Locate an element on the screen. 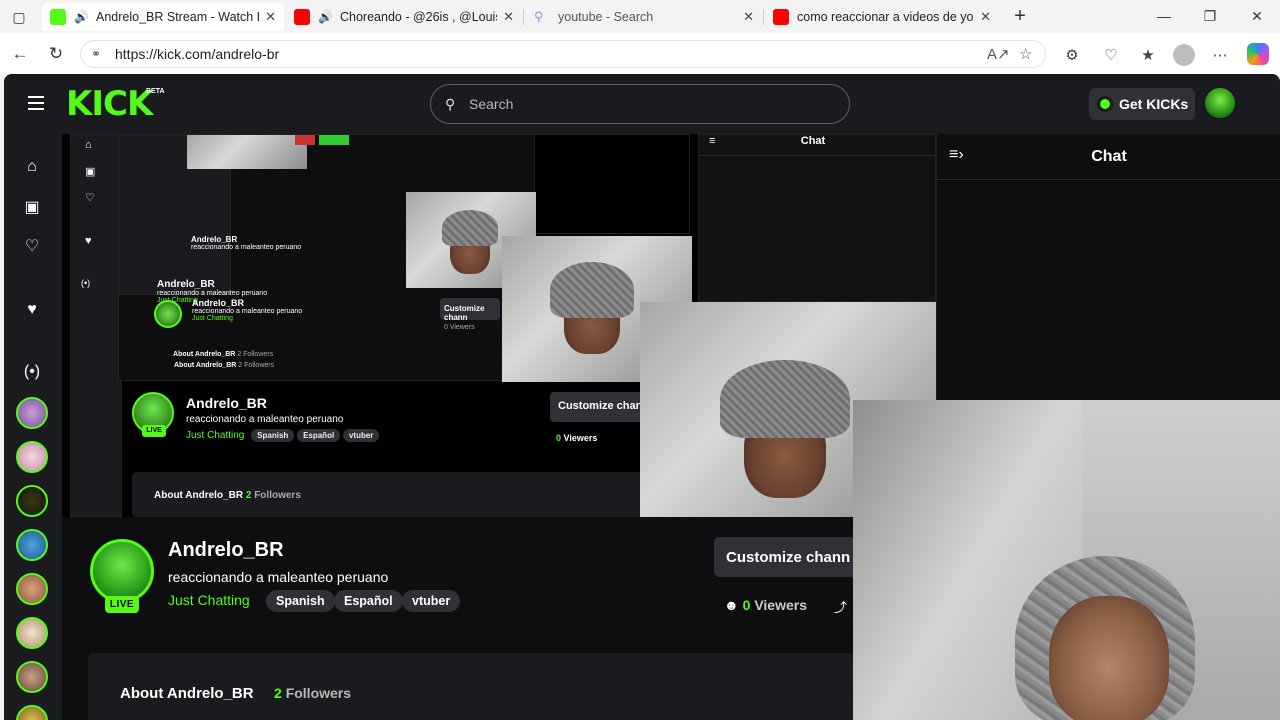 This screenshot has height=720, width=1280. browser-essentials-icon: ♡ is located at coordinates (1111, 55).